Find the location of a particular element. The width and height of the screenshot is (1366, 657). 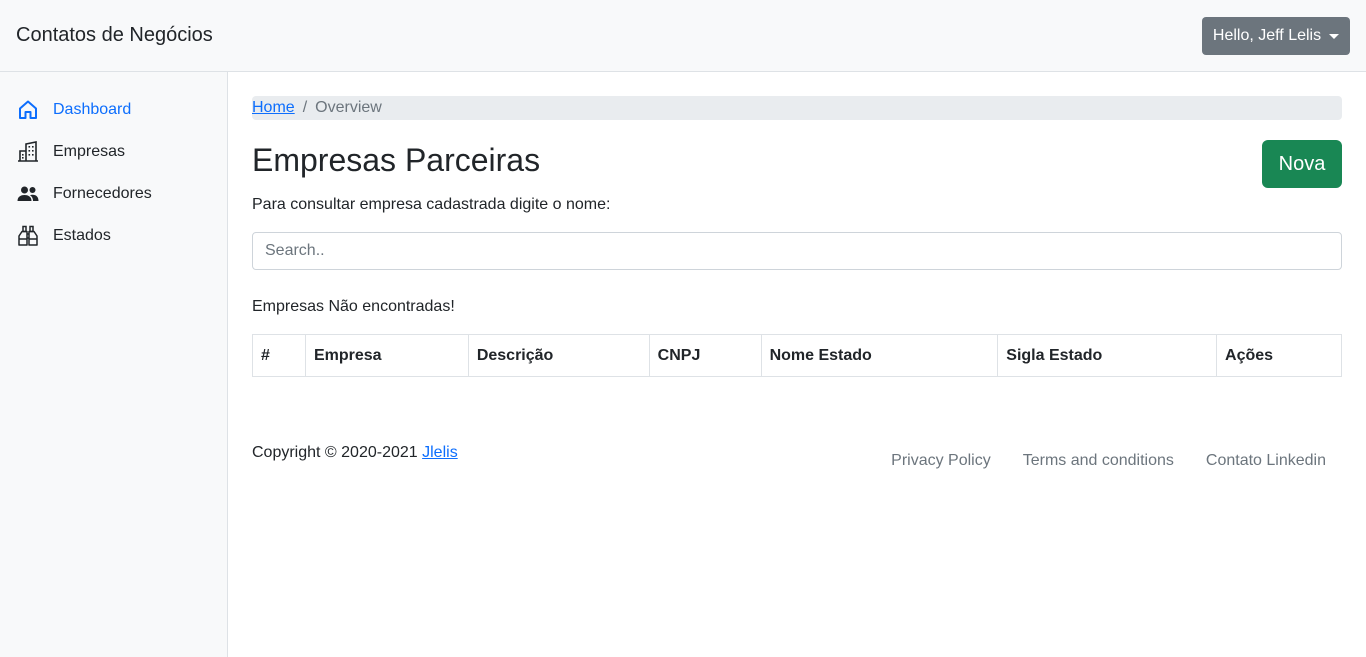

sidebar-item-label: Estados is located at coordinates (82, 235).